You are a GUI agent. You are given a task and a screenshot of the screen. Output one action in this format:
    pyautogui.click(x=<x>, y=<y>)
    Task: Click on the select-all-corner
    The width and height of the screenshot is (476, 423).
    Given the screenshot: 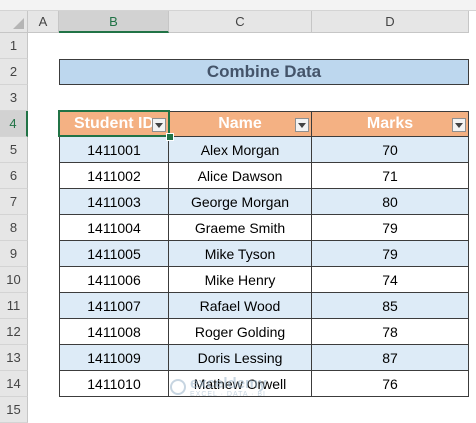 What is the action you would take?
    pyautogui.click(x=14, y=22)
    